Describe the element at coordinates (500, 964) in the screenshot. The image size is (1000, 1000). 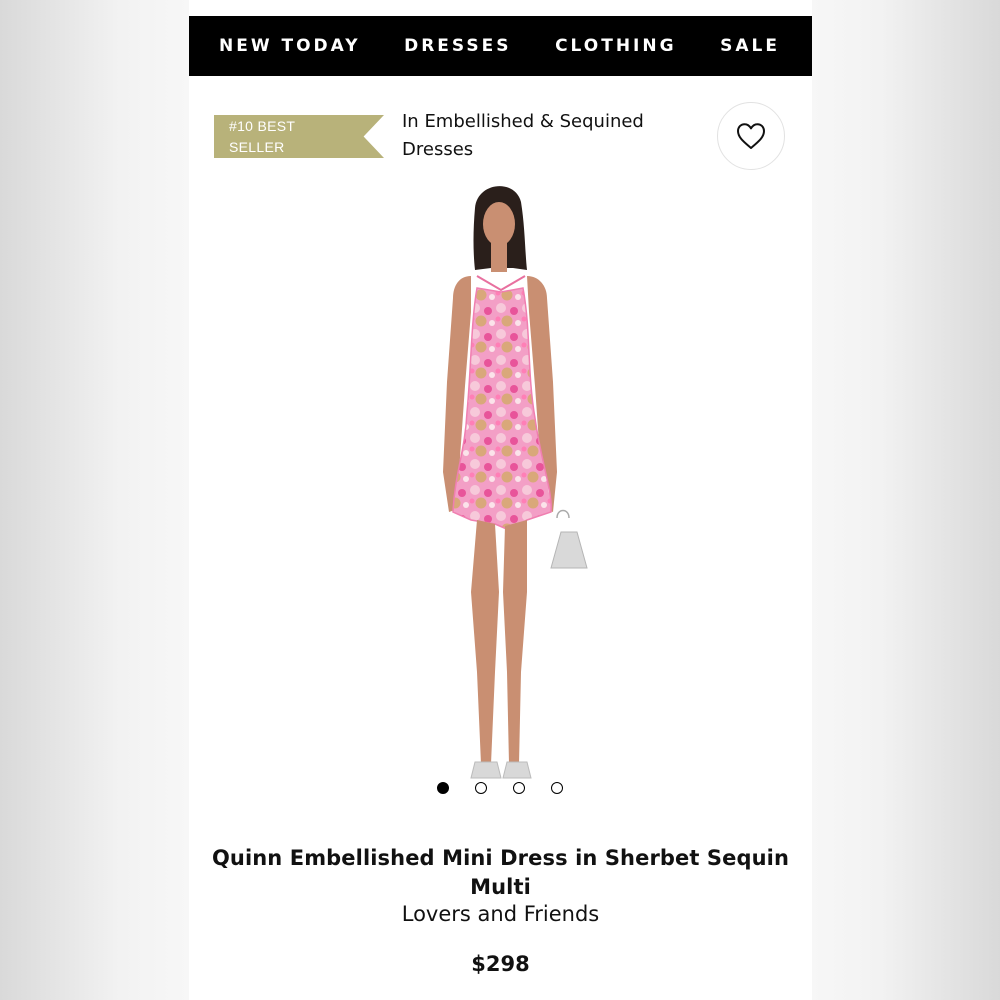
I see `product-price: $298` at that location.